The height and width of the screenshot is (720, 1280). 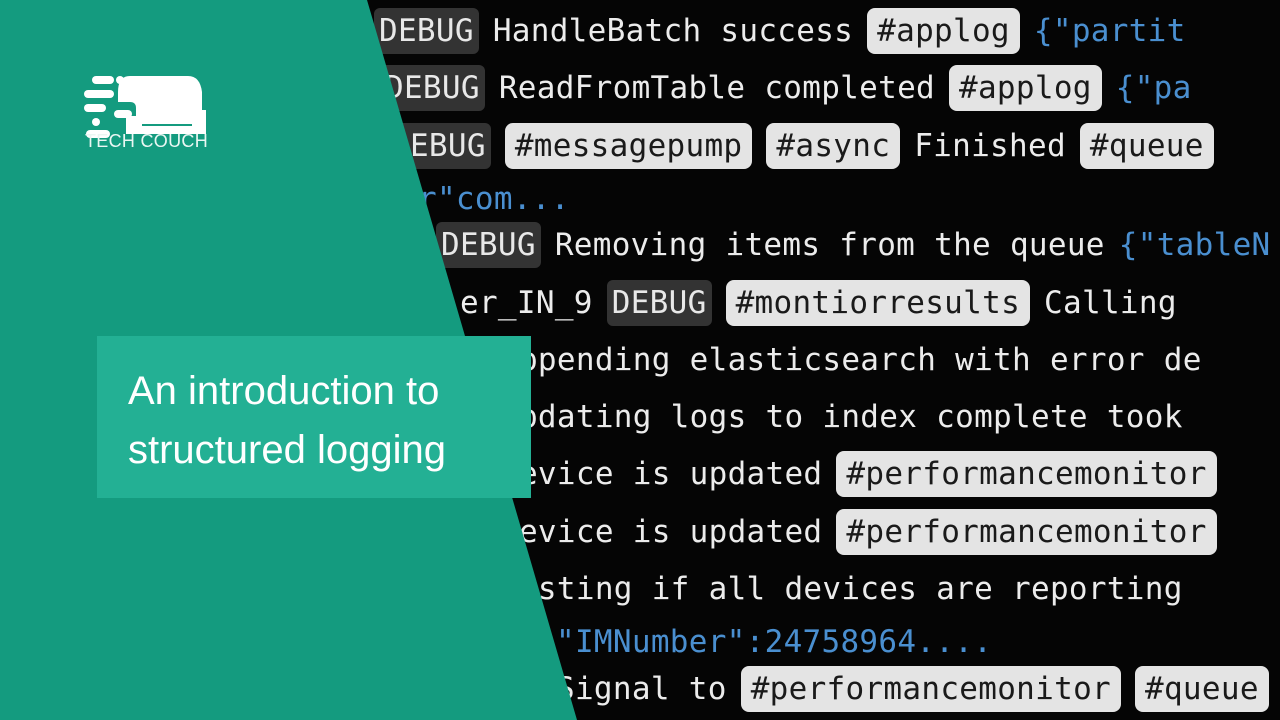 What do you see at coordinates (1110, 302) in the screenshot?
I see `log-message: Calling` at bounding box center [1110, 302].